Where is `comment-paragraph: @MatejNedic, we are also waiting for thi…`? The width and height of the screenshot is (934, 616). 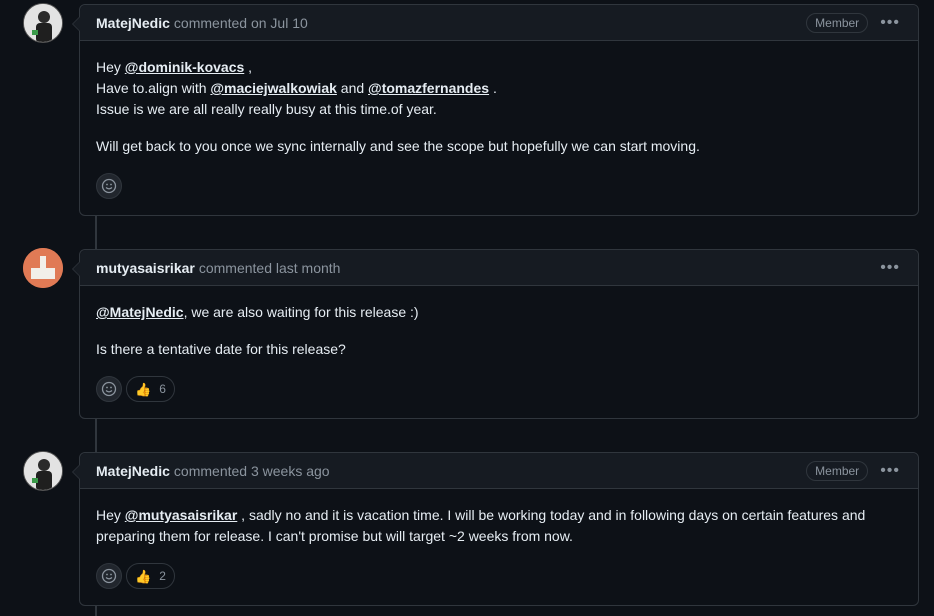
comment-paragraph: @MatejNedic, we are also waiting for thi… is located at coordinates (499, 312).